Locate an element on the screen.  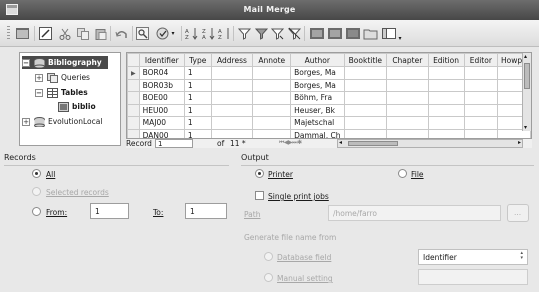
table-cell: Böhm, Fra is located at coordinates (317, 98).